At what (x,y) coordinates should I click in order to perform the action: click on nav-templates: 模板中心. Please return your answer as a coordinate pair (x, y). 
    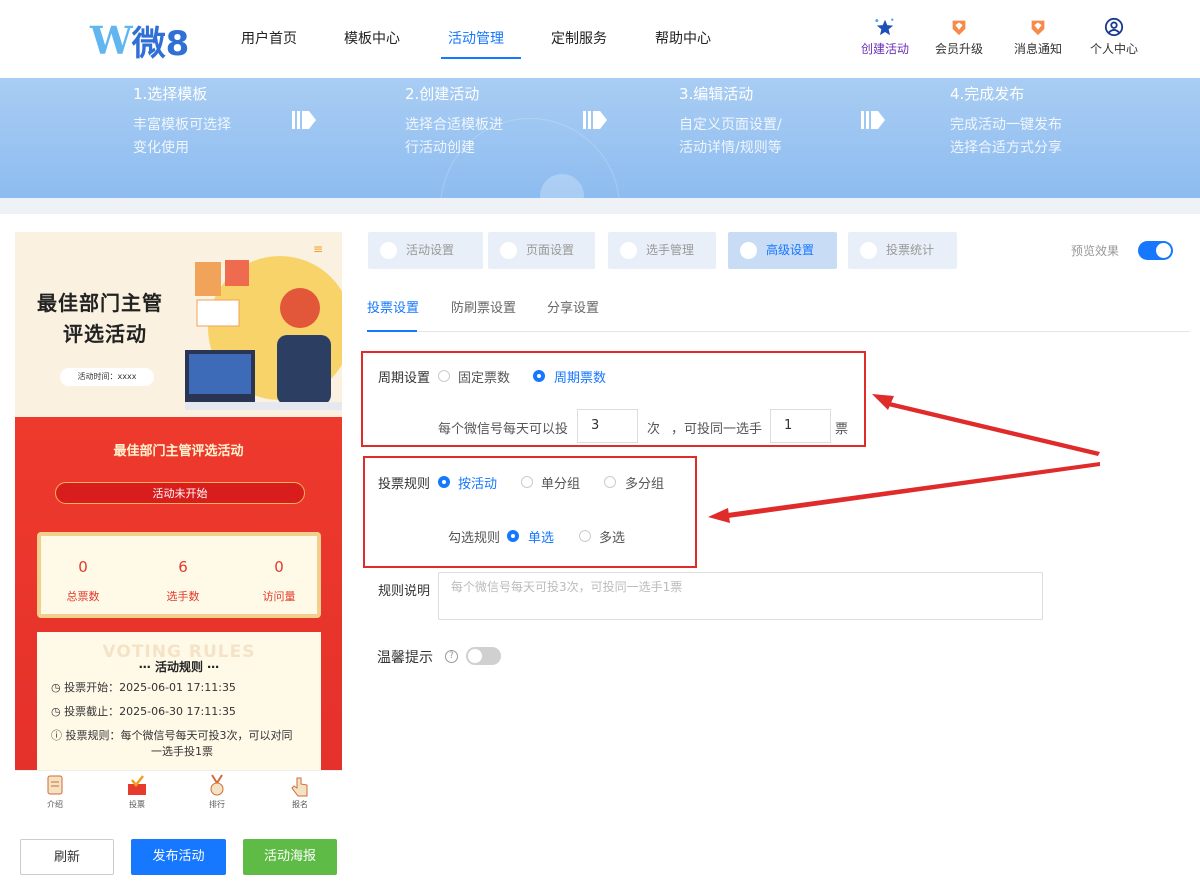
    Looking at the image, I should click on (372, 38).